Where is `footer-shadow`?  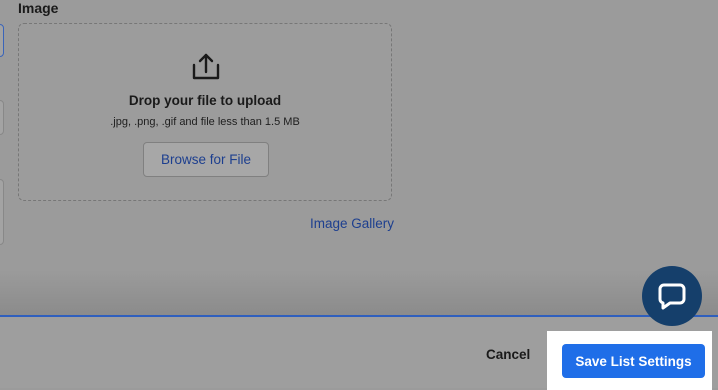
footer-shadow is located at coordinates (359, 292).